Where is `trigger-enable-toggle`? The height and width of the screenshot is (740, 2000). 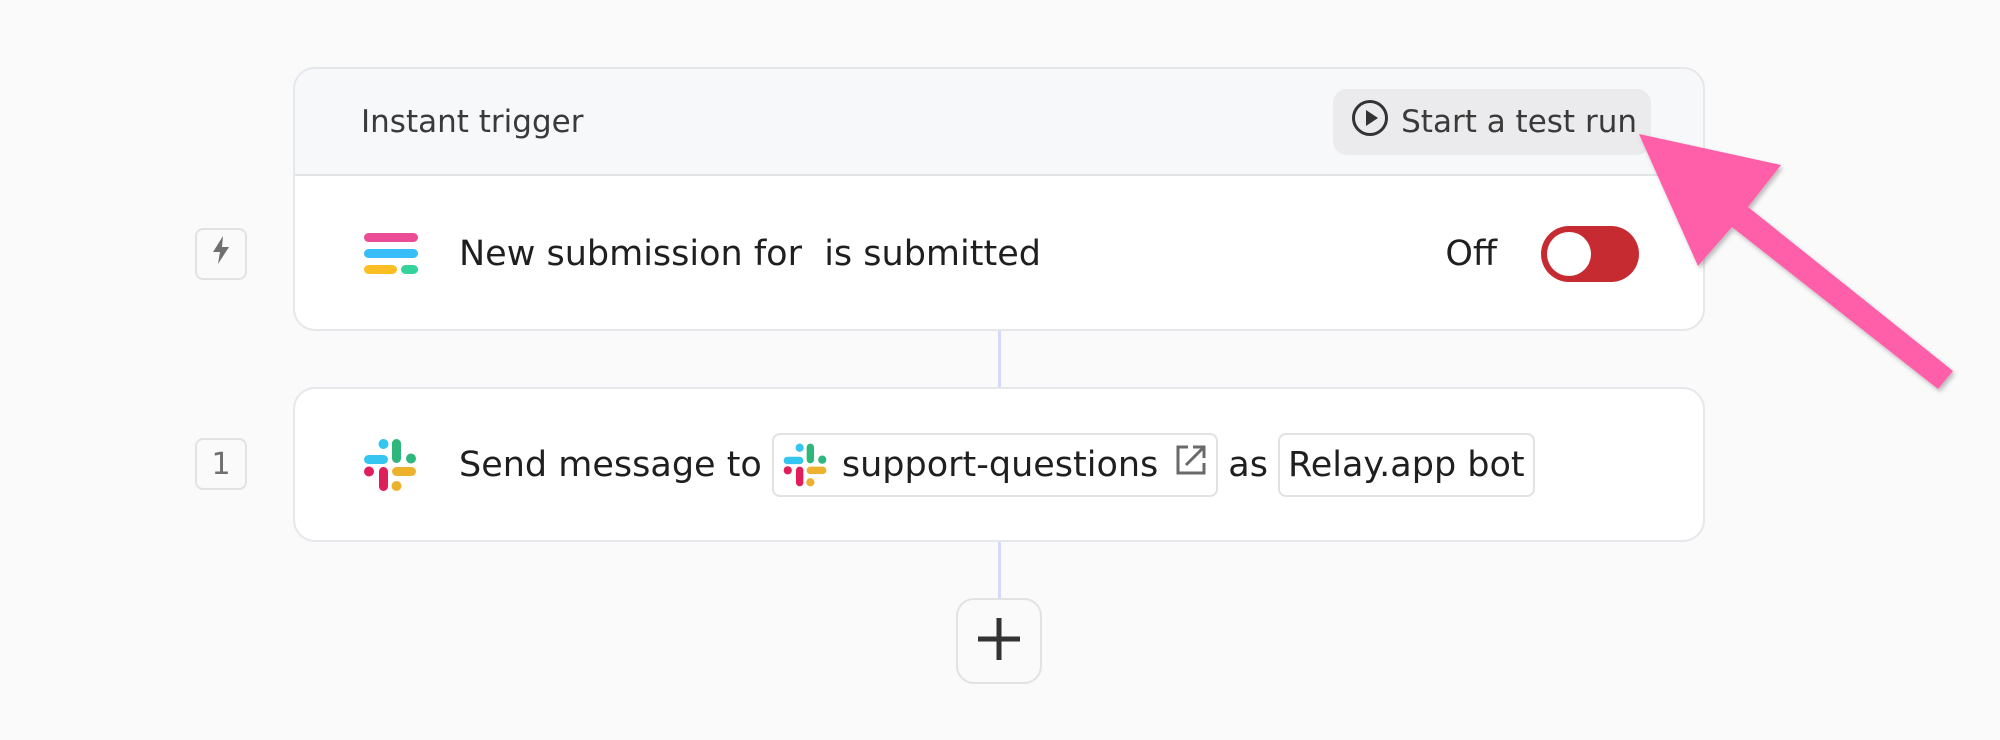 trigger-enable-toggle is located at coordinates (1590, 253).